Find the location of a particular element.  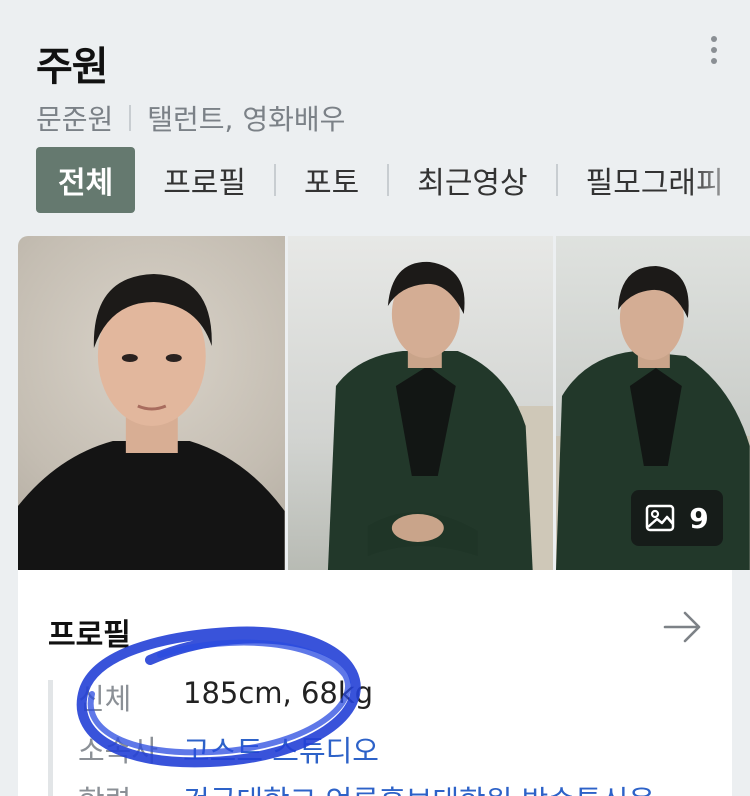

tab-recent-videos: 최근영상 is located at coordinates (472, 180).